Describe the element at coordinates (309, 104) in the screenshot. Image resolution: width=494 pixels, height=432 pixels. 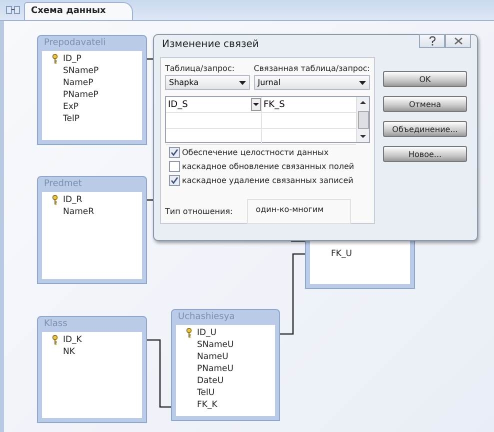
I see `field-cell: FK_S` at that location.